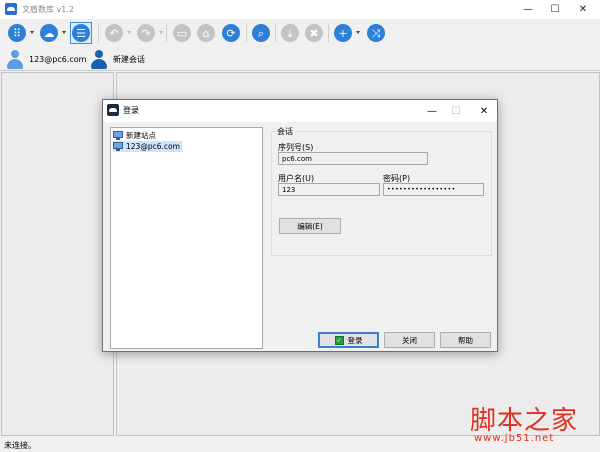 The height and width of the screenshot is (452, 600). Describe the element at coordinates (129, 32) in the screenshot. I see `back-dropdown-arrow` at that location.